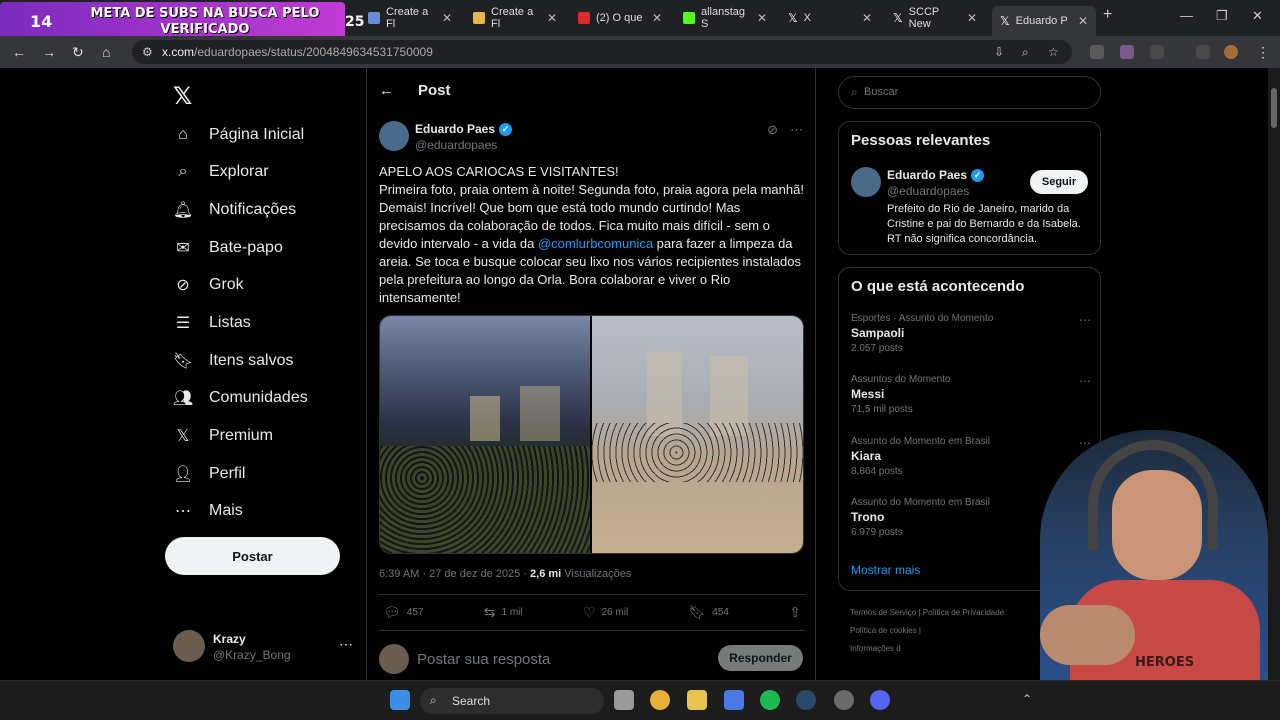 The width and height of the screenshot is (1280, 720). Describe the element at coordinates (19, 52) in the screenshot. I see `back-icon: ←` at that location.